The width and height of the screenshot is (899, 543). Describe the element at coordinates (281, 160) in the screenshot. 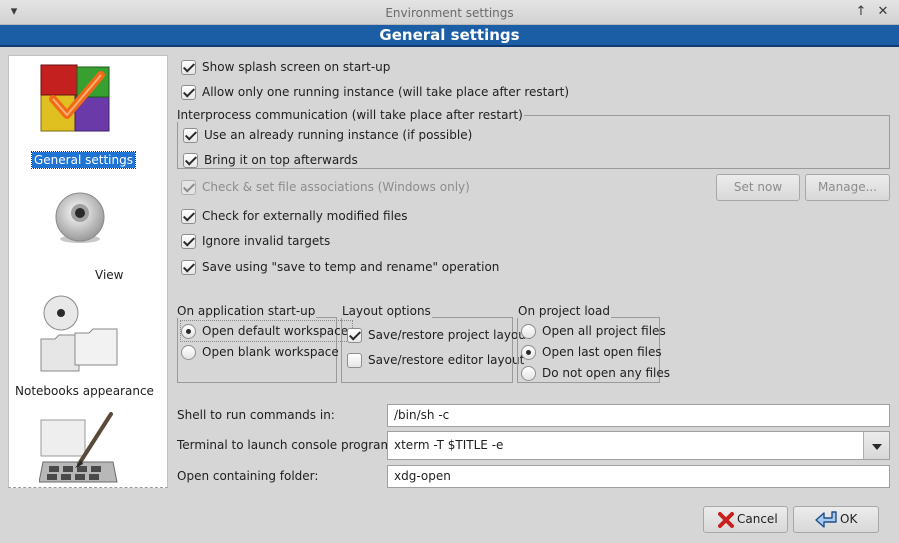

I see `option-label: Bring it on top afterwards` at that location.